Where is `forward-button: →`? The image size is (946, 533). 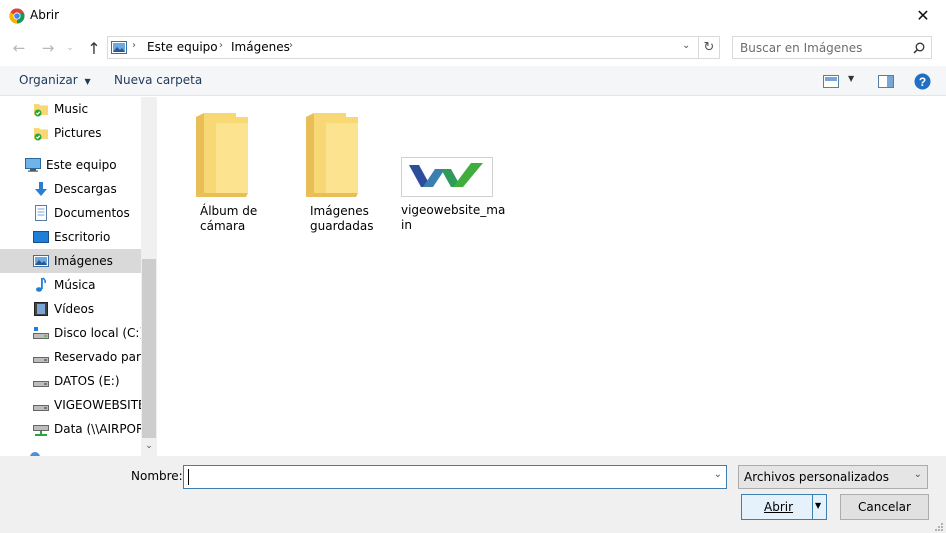
forward-button: → is located at coordinates (48, 48).